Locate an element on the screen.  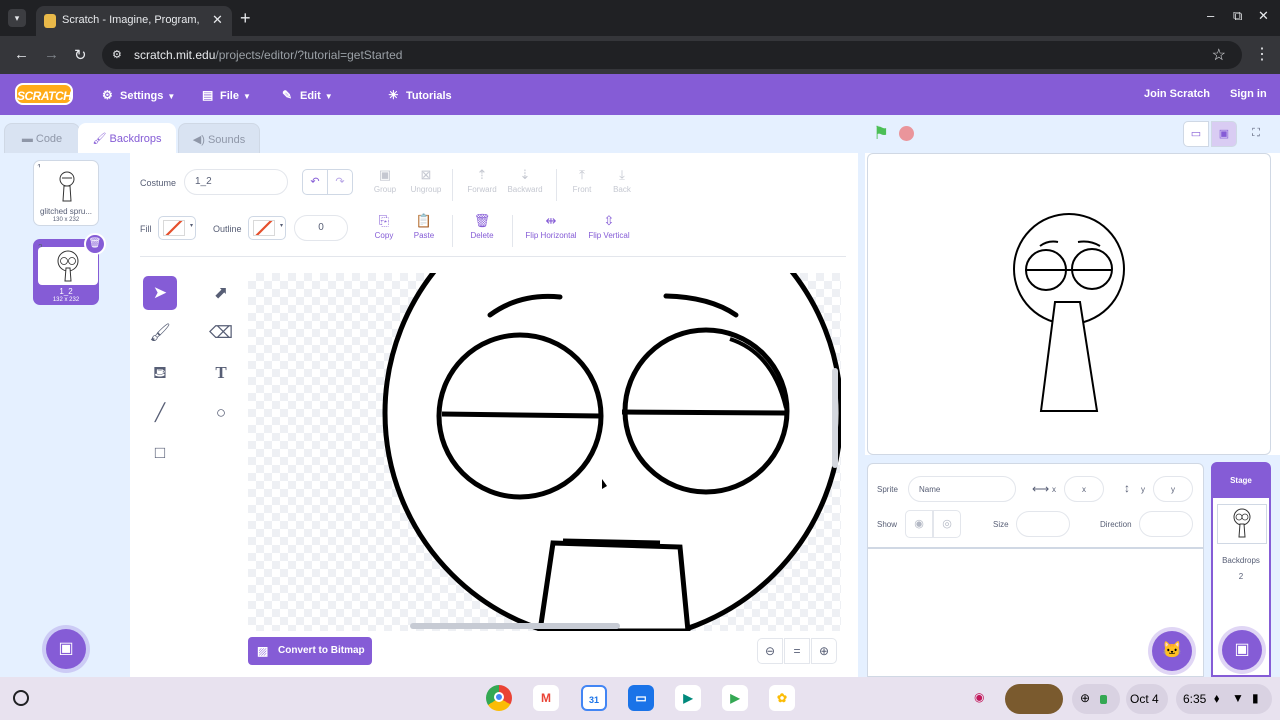
close-window-icon: ✕ is located at coordinates (1263, 16).